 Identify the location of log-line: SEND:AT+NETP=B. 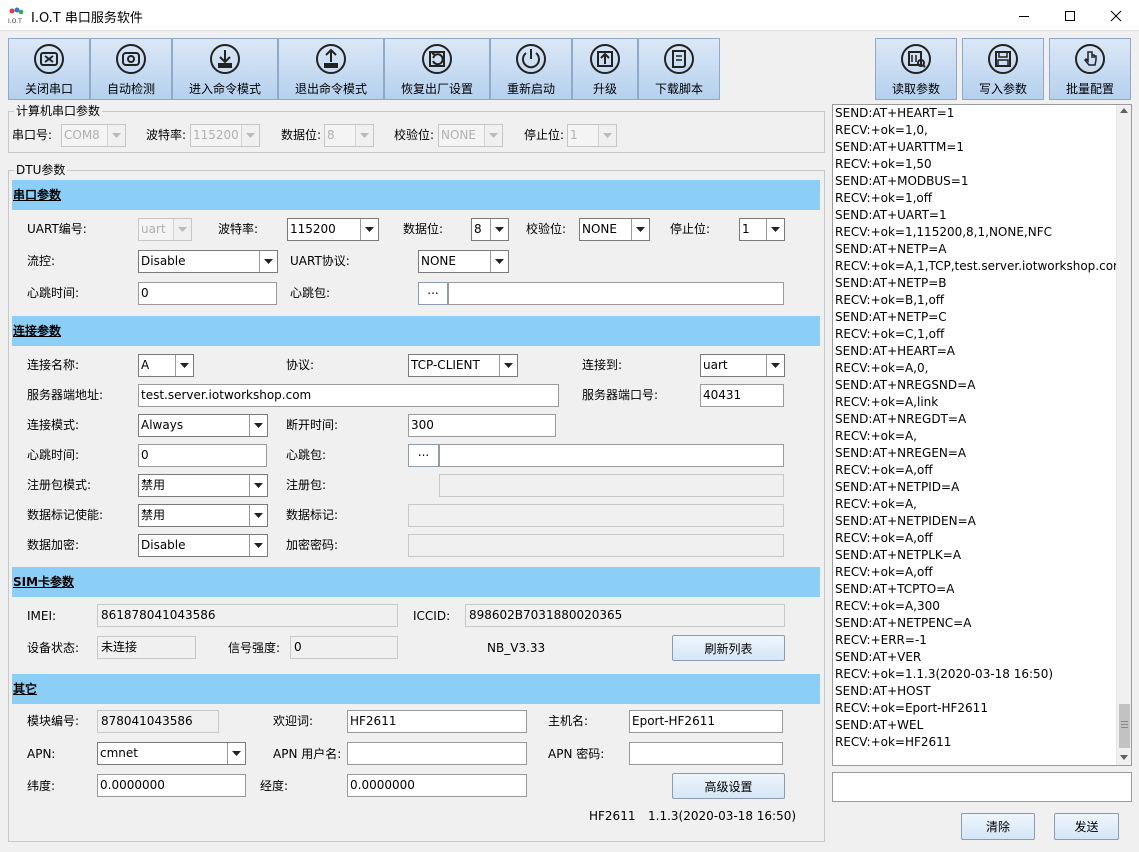
(891, 283).